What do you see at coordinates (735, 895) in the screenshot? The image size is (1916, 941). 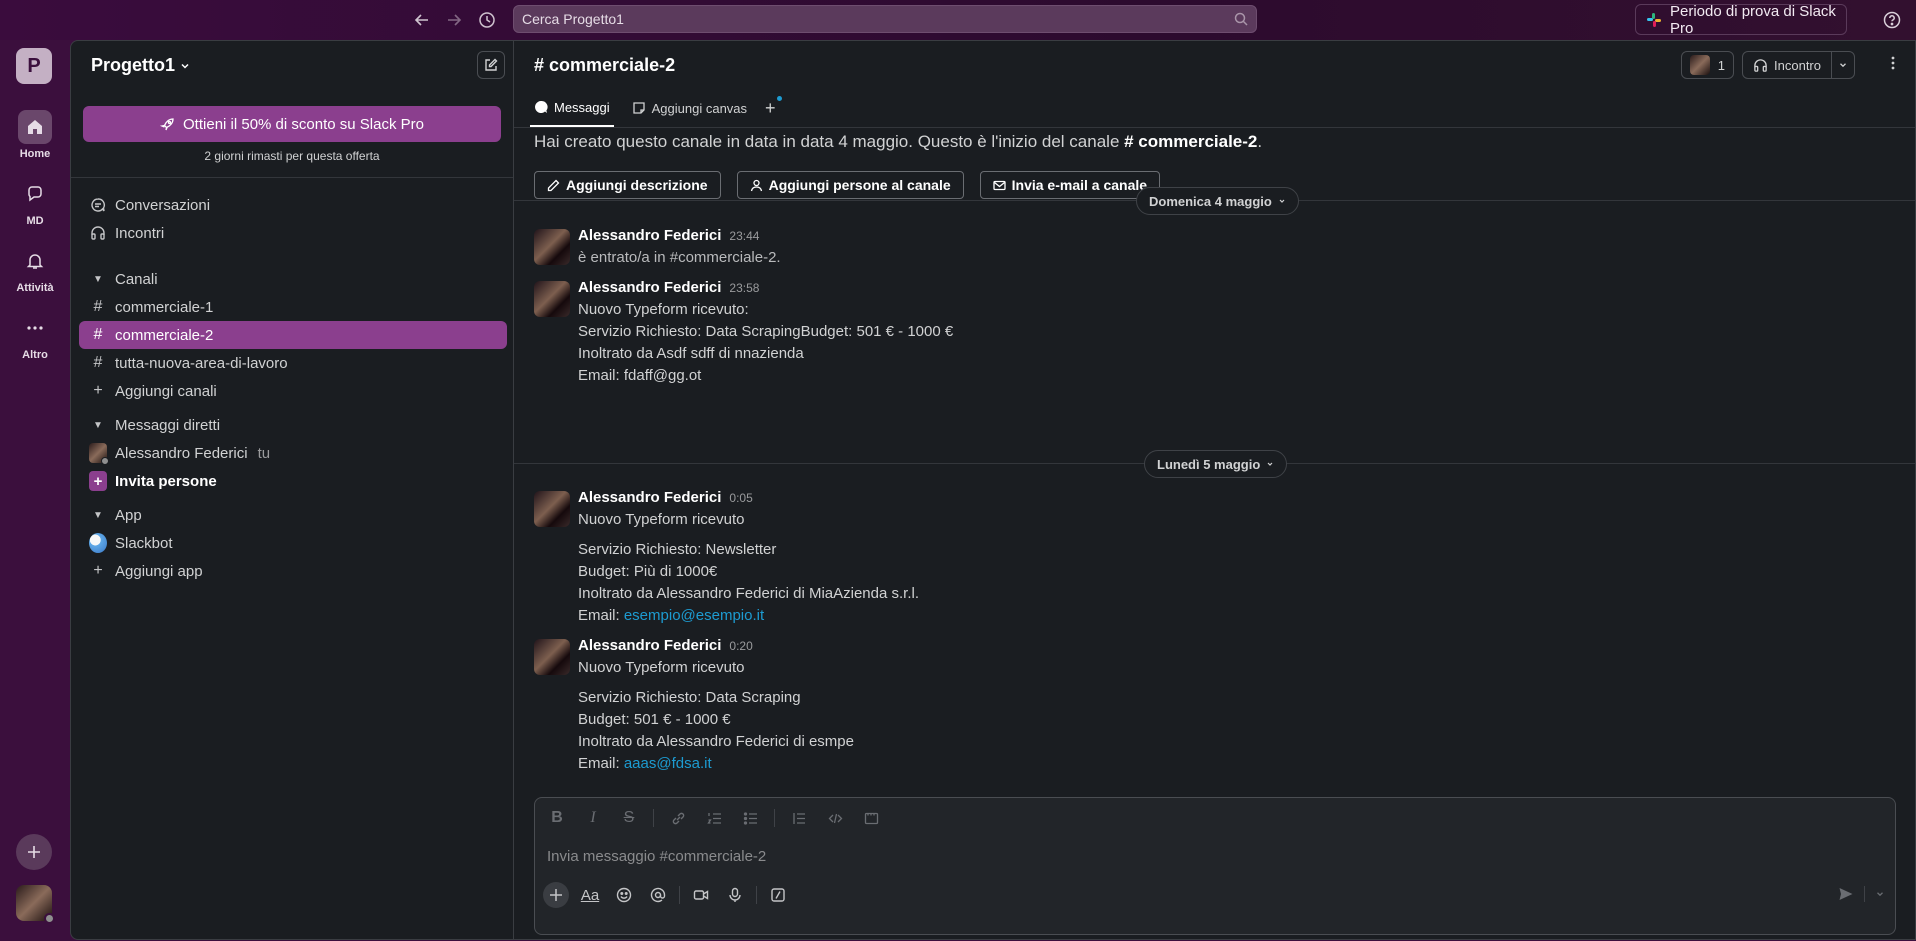 I see `microphone-icon` at bounding box center [735, 895].